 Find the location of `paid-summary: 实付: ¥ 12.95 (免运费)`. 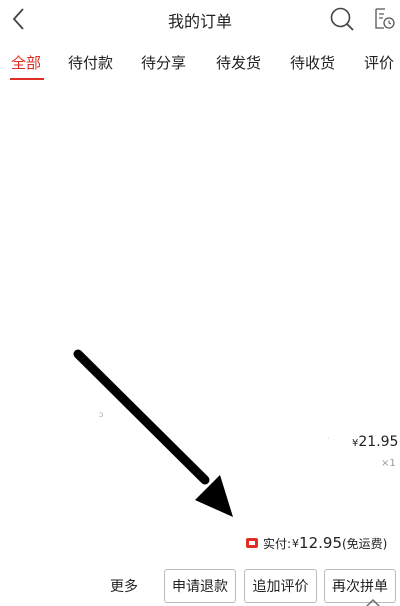

paid-summary: 实付: ¥ 12.95 (免运费) is located at coordinates (316, 543).